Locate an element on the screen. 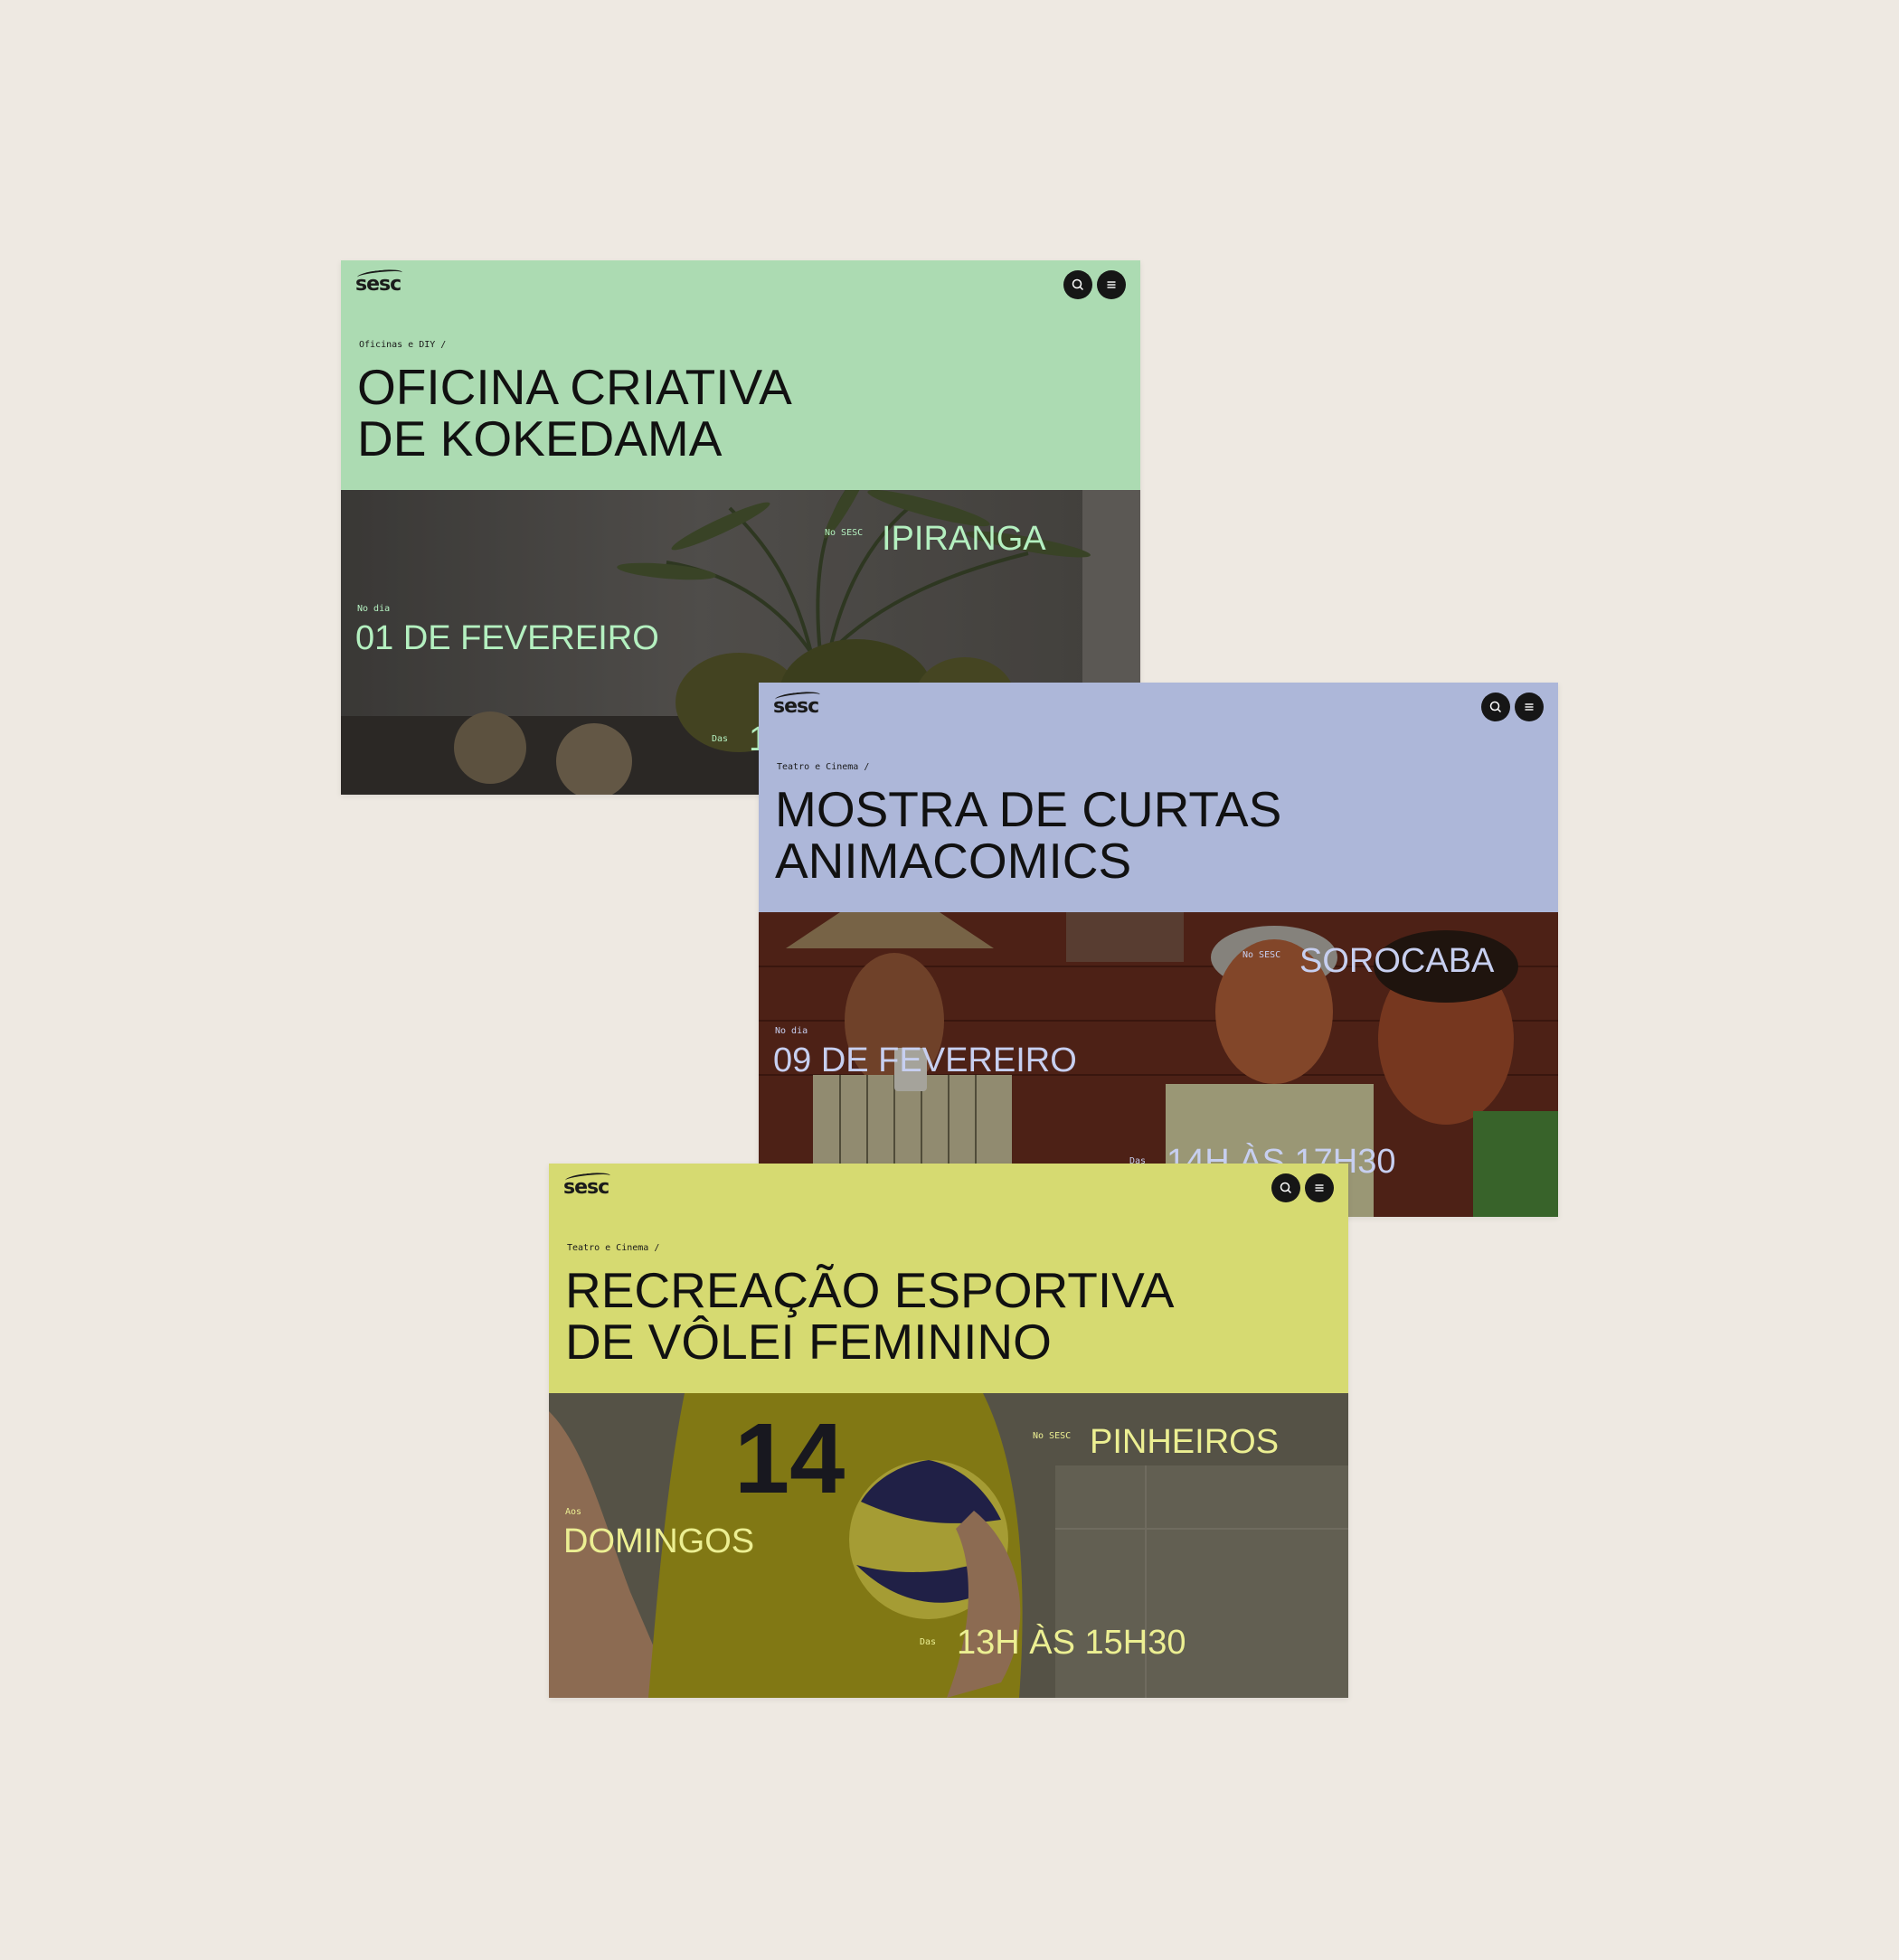 The width and height of the screenshot is (1899, 1960). unit-name: SOROCABA is located at coordinates (1396, 961).